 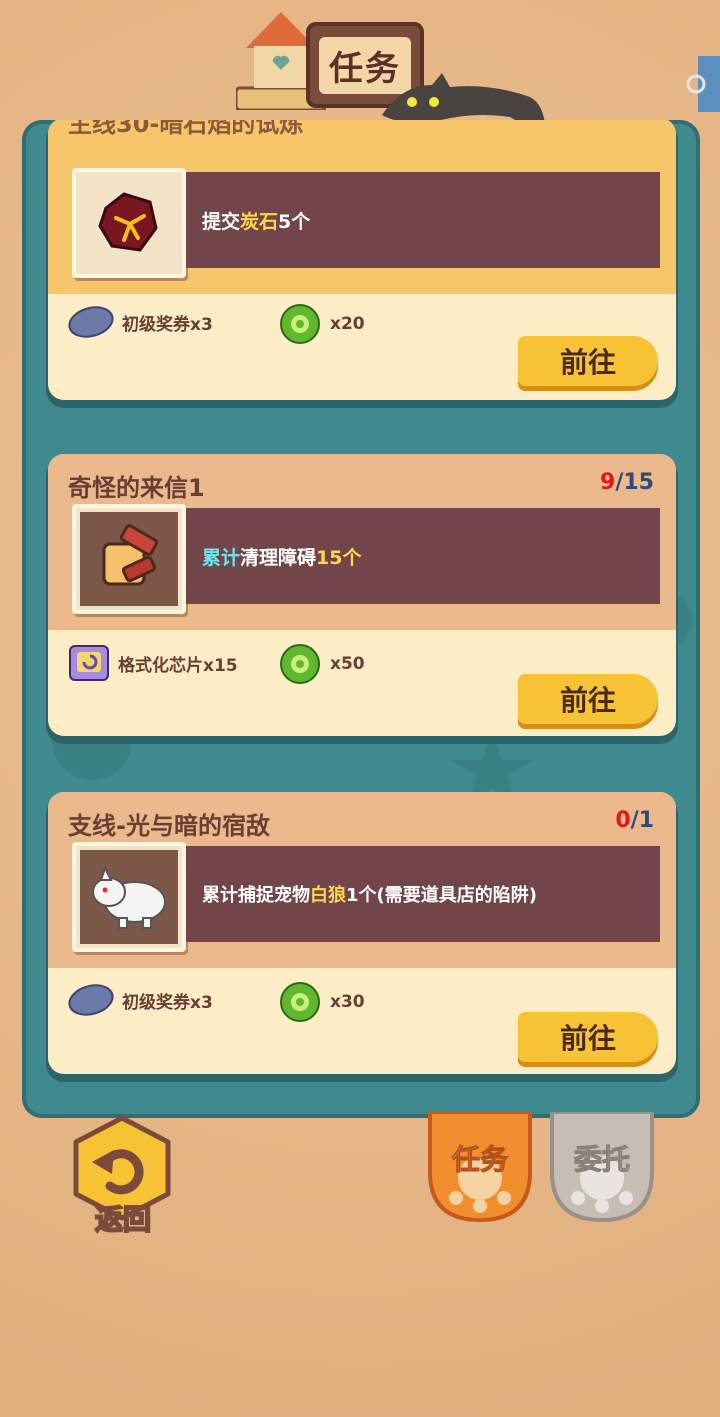 I want to click on back-label: 返回, so click(x=123, y=1218).